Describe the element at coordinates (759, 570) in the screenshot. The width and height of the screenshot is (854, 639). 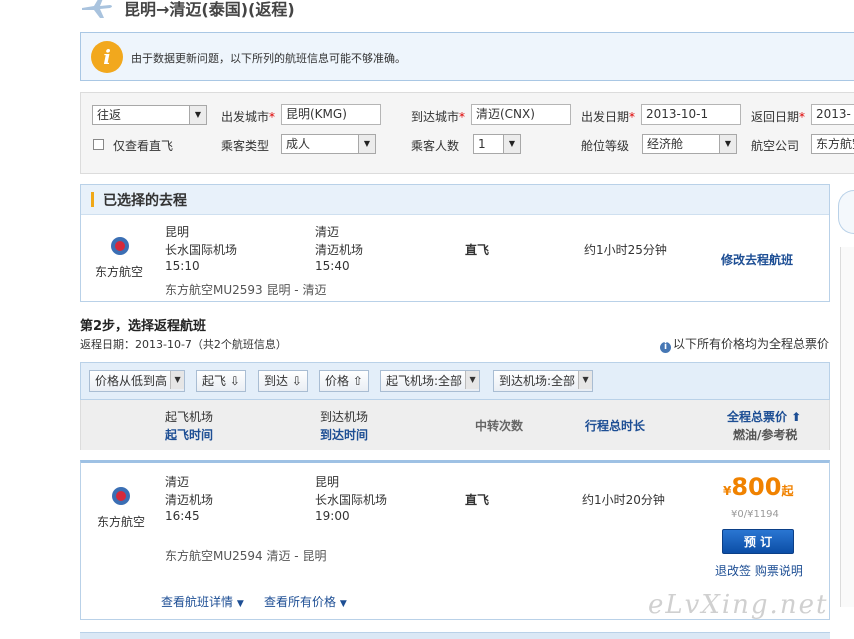
I see `refund-rules-link: 退改签 购票说明` at that location.